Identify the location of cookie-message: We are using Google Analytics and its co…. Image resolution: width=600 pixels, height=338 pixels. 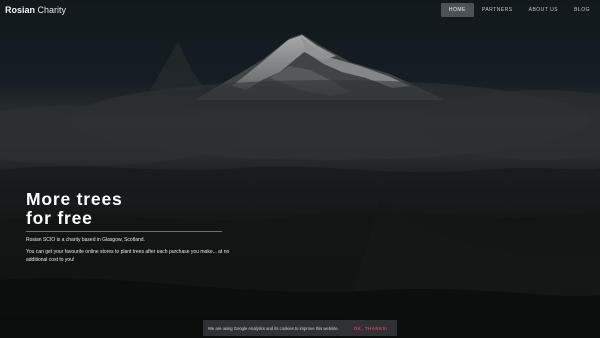
(273, 328).